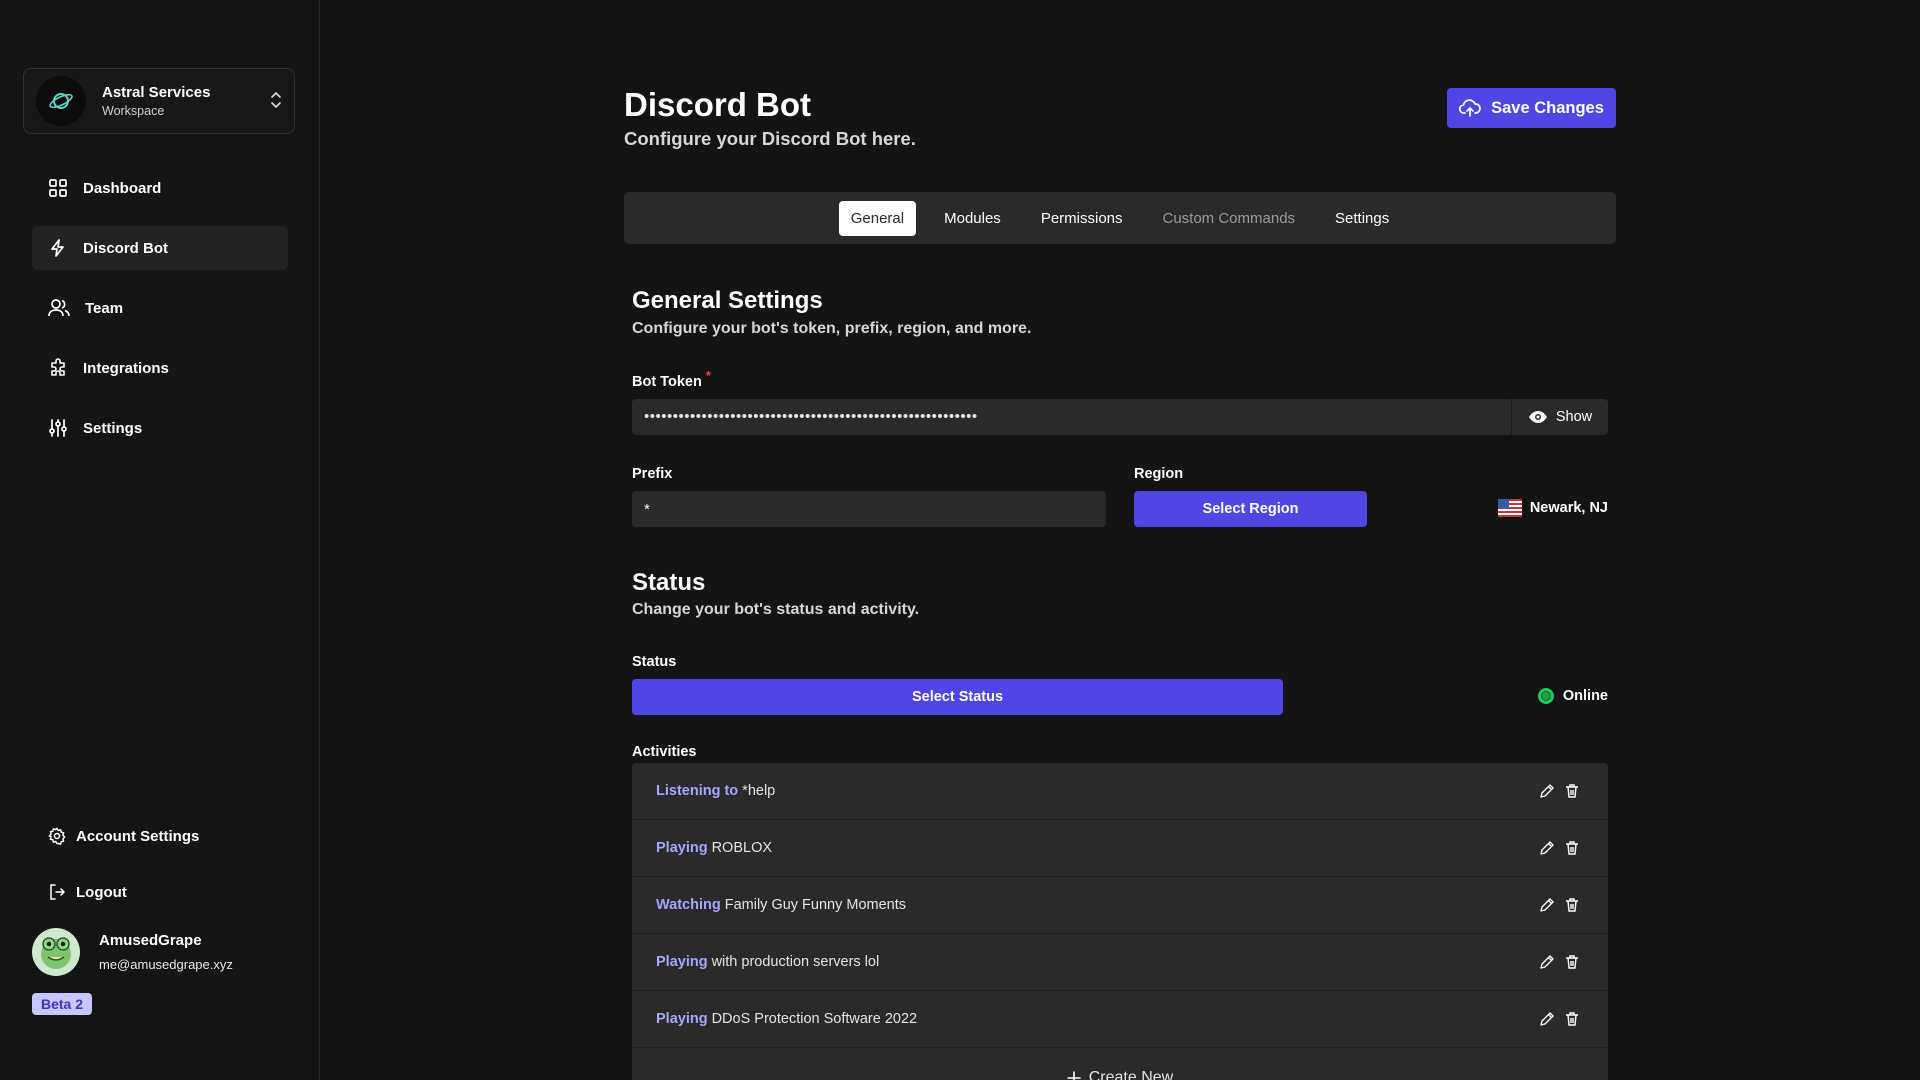 The height and width of the screenshot is (1080, 1920). What do you see at coordinates (133, 111) in the screenshot?
I see `workspace-subtitle: Workspace` at bounding box center [133, 111].